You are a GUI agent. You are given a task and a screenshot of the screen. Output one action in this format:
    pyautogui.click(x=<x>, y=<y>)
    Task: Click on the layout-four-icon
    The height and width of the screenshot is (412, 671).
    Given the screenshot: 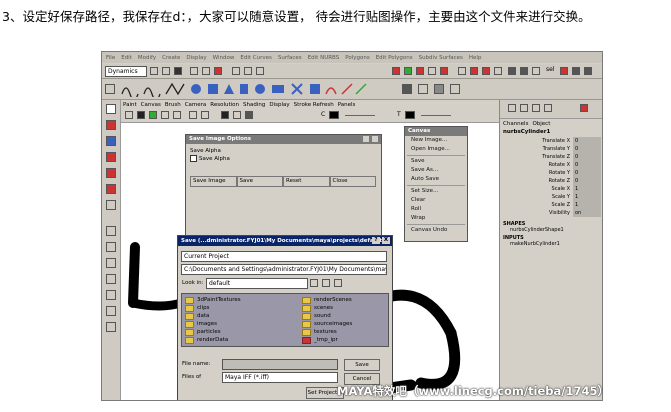 What is the action you would take?
    pyautogui.click(x=111, y=247)
    